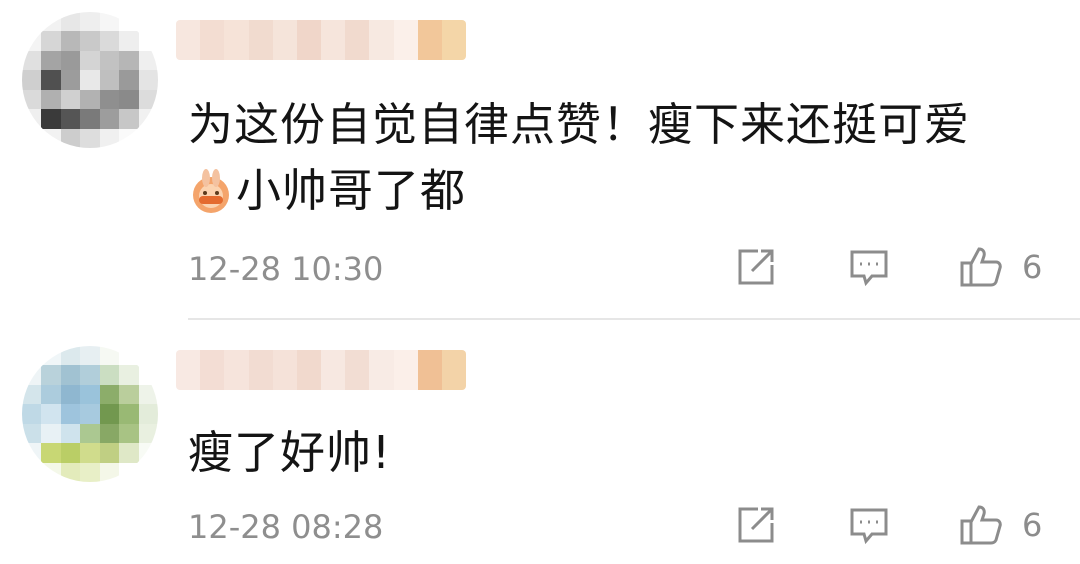 The image size is (1080, 564). What do you see at coordinates (211, 191) in the screenshot?
I see `clapping-bear-emoji-icon` at bounding box center [211, 191].